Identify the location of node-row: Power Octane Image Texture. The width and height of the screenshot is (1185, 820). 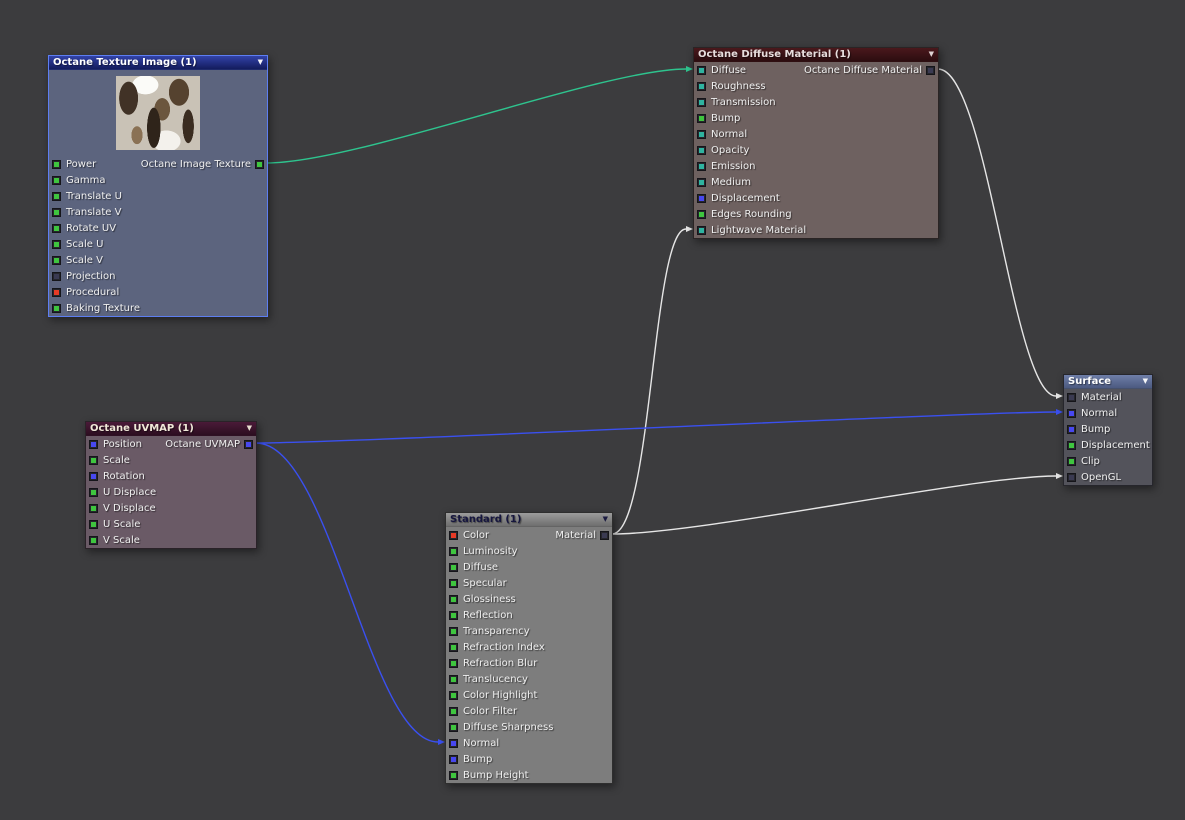
(158, 164).